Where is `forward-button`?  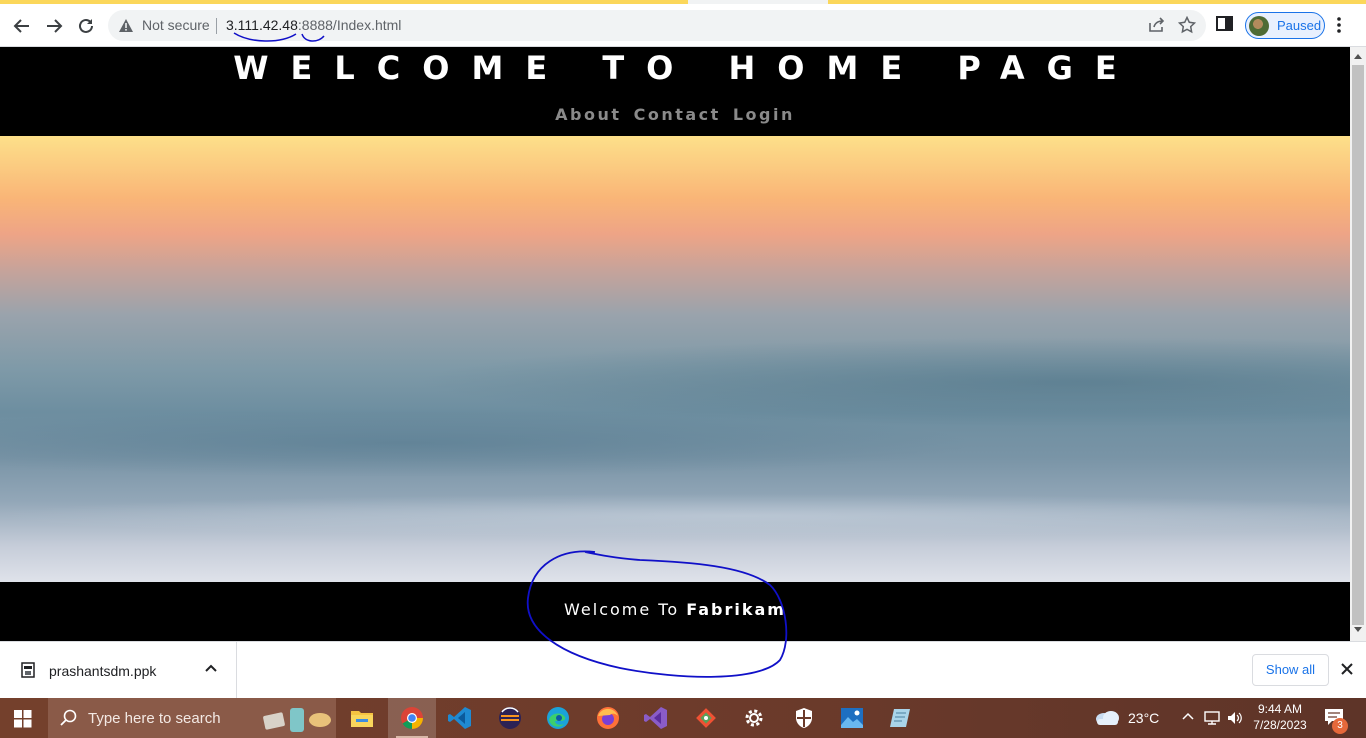
forward-button is located at coordinates (54, 26).